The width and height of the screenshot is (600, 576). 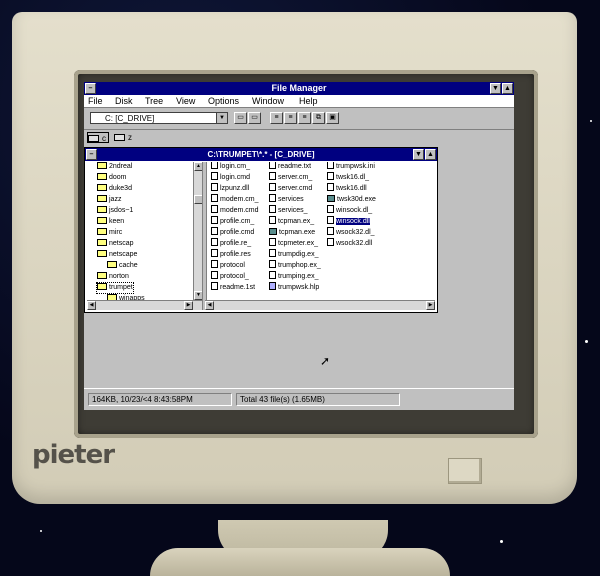 What do you see at coordinates (230, 276) in the screenshot?
I see `file-item: protocol_` at bounding box center [230, 276].